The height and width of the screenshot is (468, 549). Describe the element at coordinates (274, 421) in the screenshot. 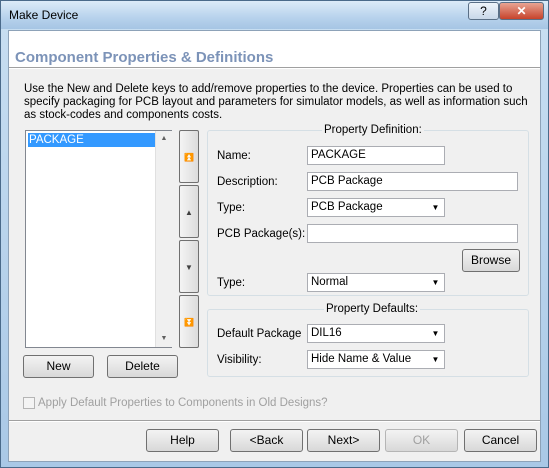

I see `footer-divider-highlight` at that location.